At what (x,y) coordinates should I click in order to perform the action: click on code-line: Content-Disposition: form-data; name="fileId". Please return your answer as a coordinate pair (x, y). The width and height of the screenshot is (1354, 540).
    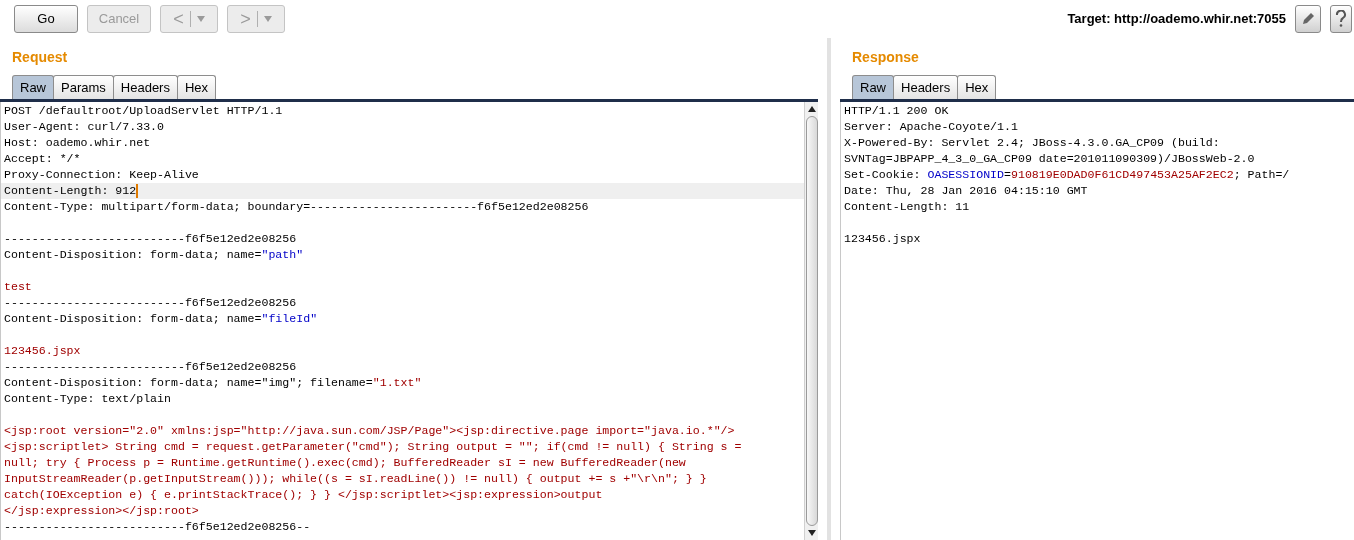
    Looking at the image, I should click on (161, 319).